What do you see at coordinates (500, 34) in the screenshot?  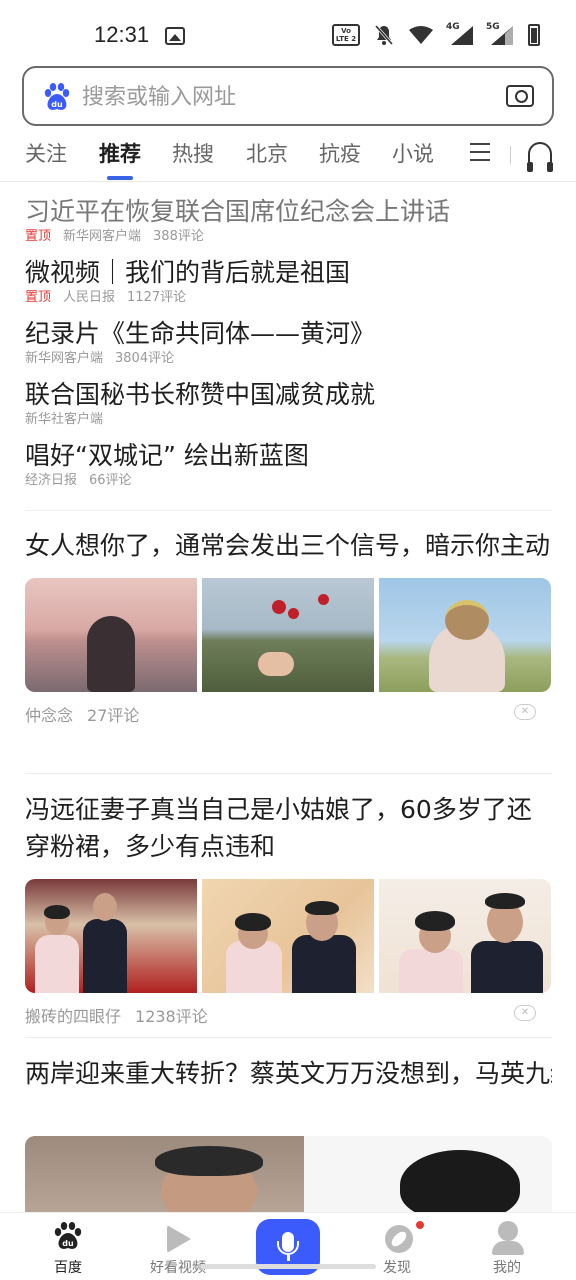 I see `cell-signal-2-icon: 5G` at bounding box center [500, 34].